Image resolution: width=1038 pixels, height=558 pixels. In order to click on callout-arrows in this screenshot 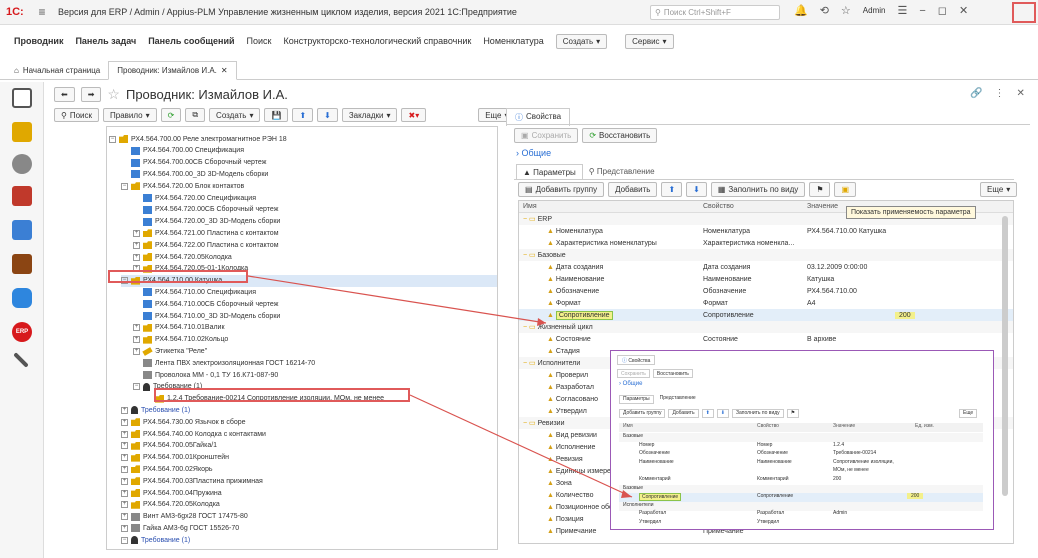, I will do `click(440, 386)`.